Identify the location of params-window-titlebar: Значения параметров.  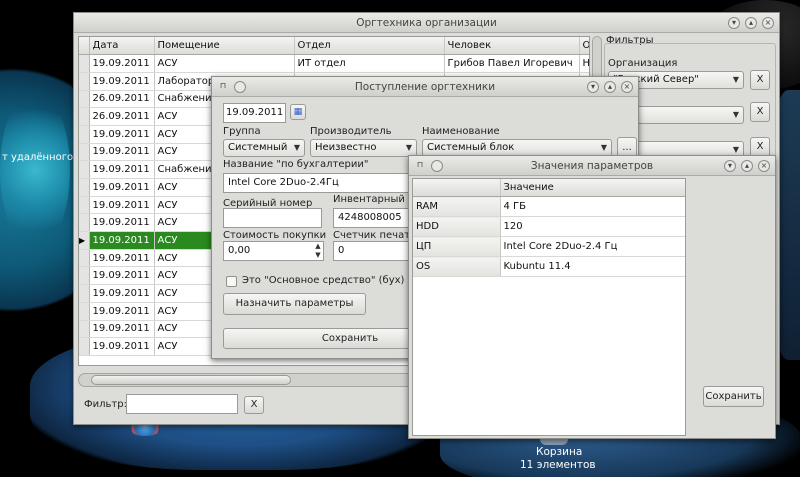
(592, 166).